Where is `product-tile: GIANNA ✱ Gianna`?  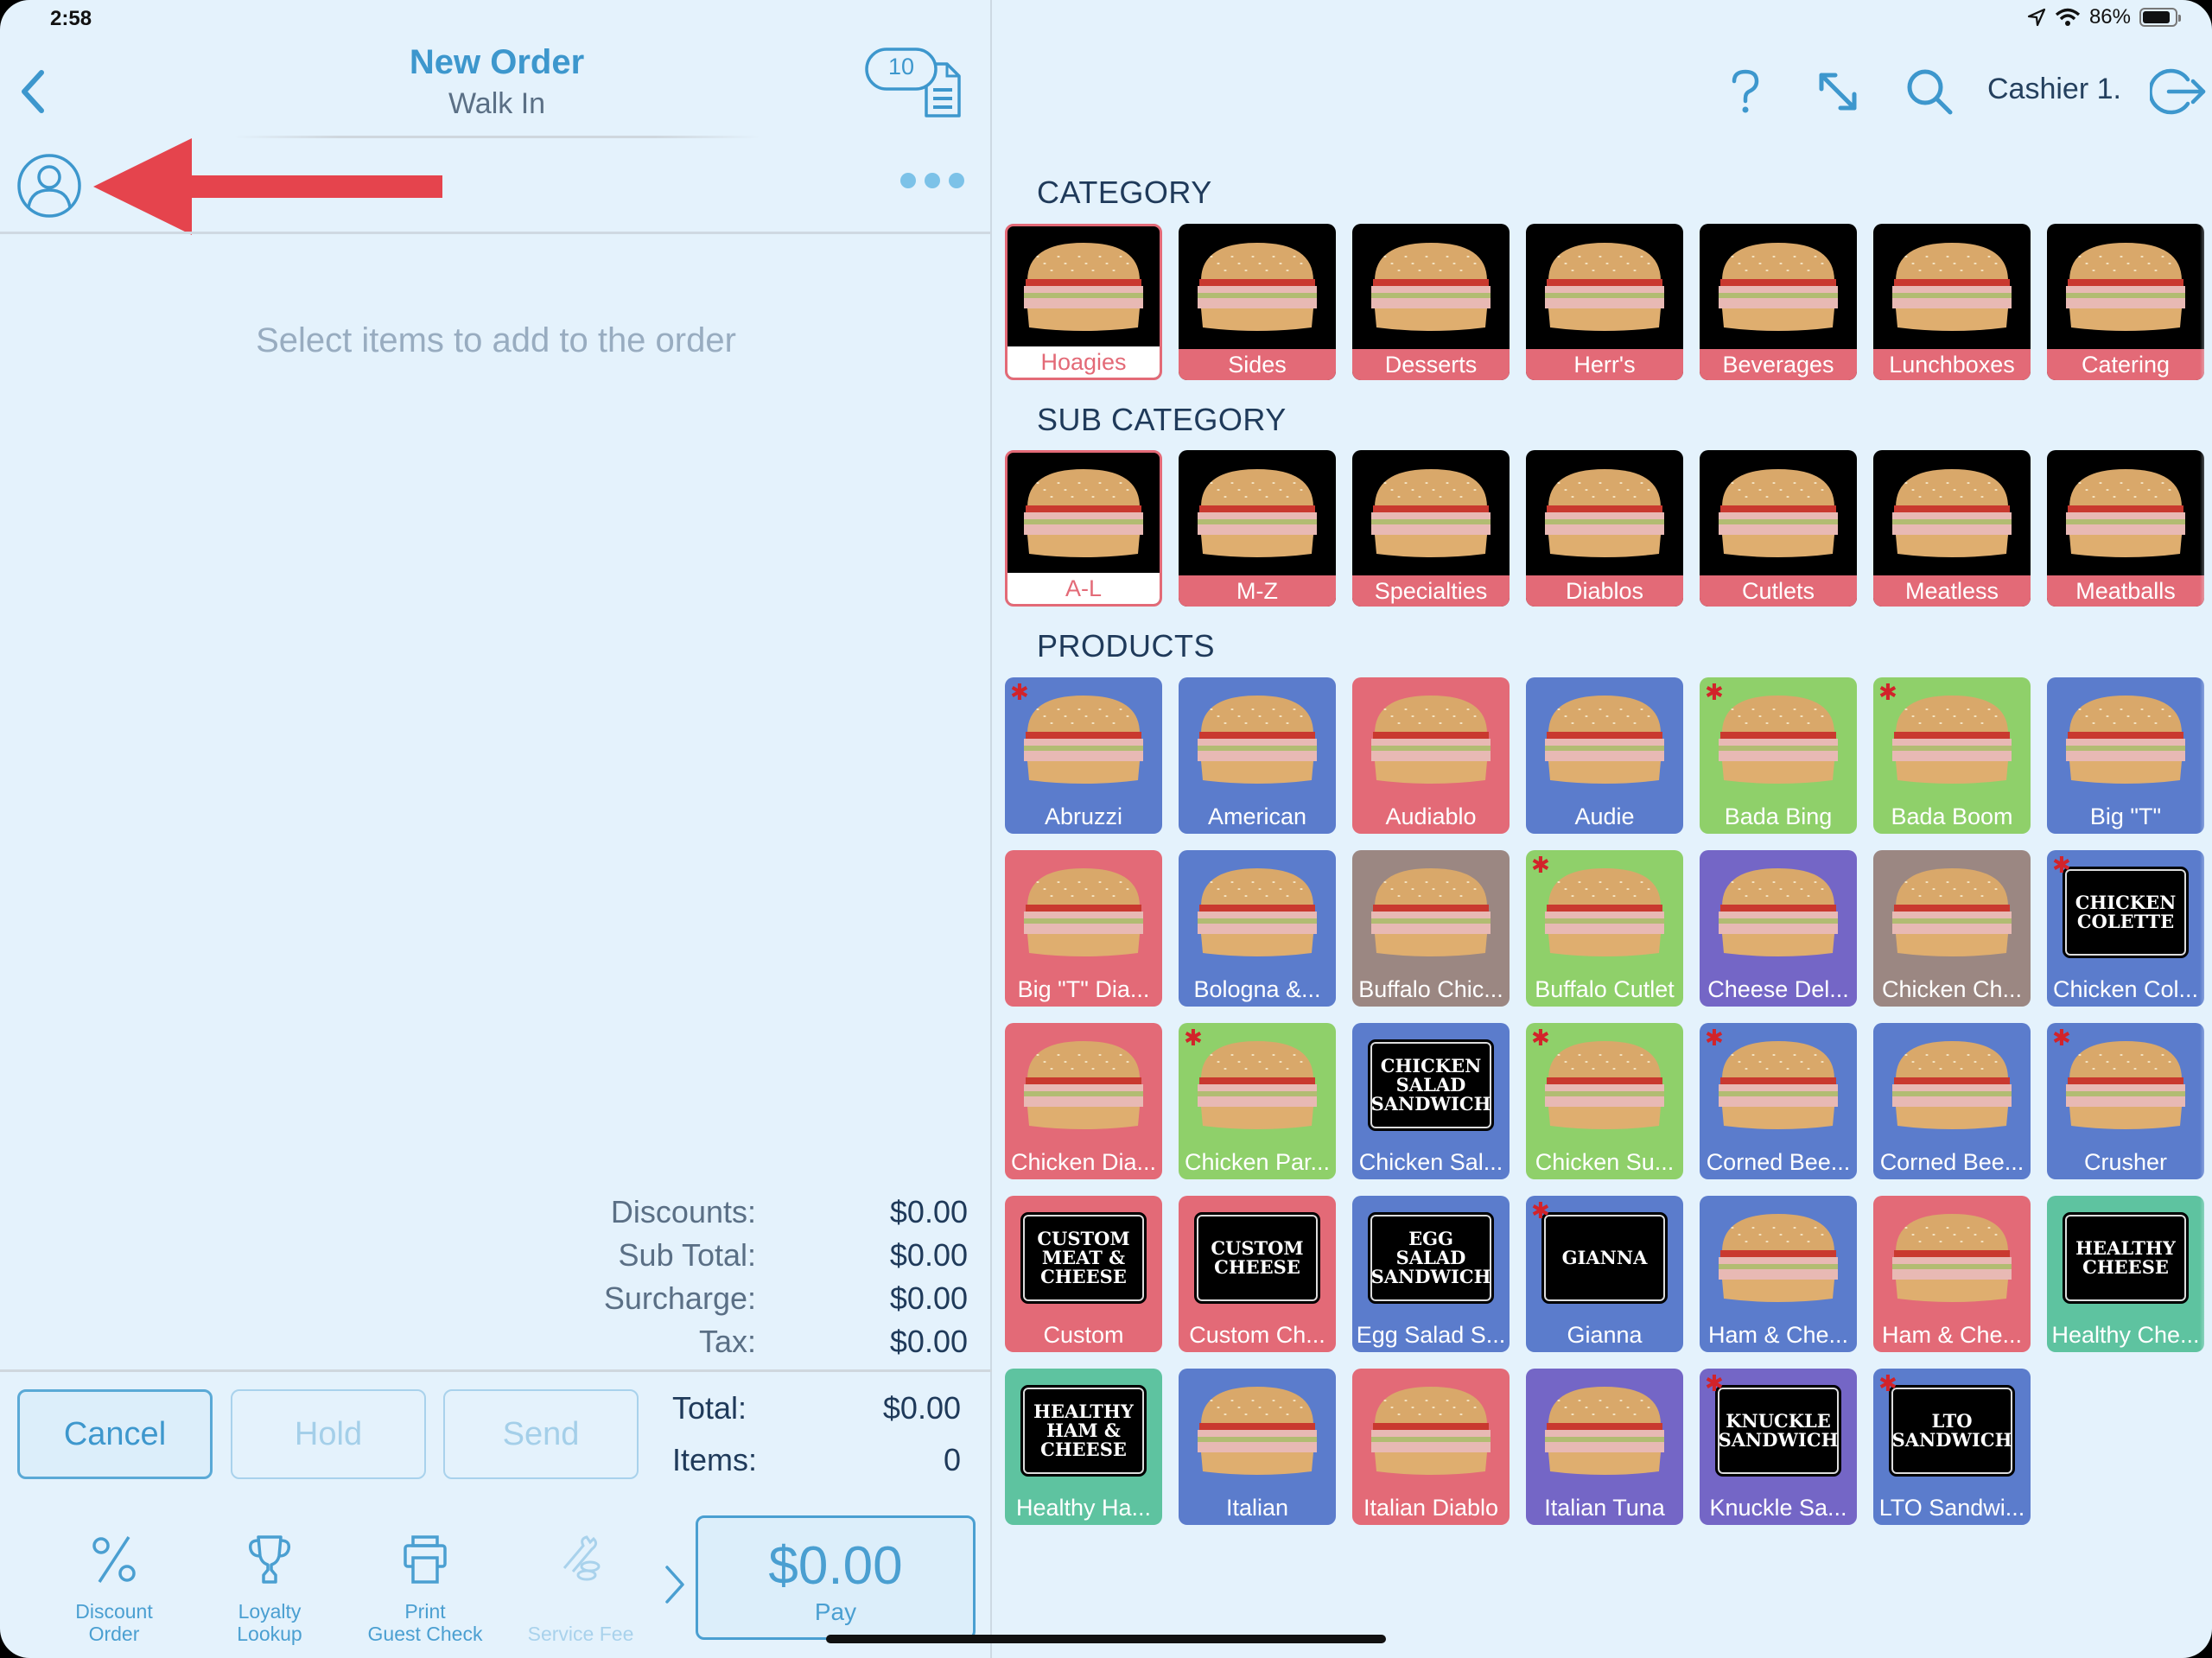
product-tile: GIANNA ✱ Gianna is located at coordinates (1604, 1274).